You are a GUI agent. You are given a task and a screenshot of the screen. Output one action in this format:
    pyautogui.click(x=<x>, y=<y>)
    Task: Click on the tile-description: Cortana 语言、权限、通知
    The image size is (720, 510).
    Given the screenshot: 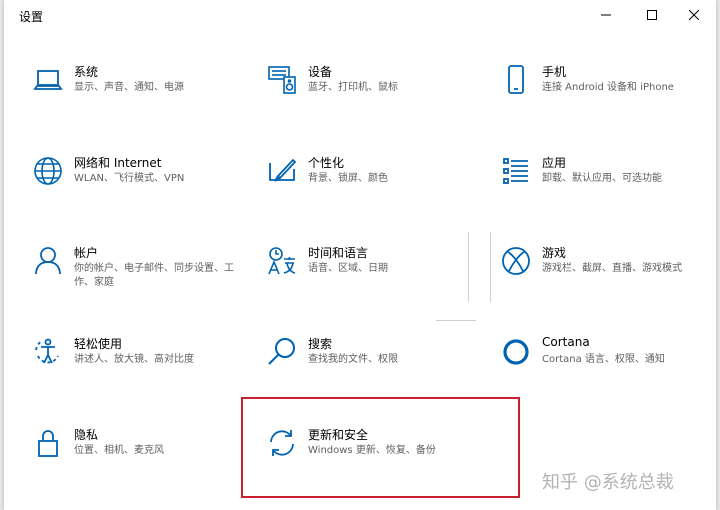 What is the action you would take?
    pyautogui.click(x=603, y=359)
    